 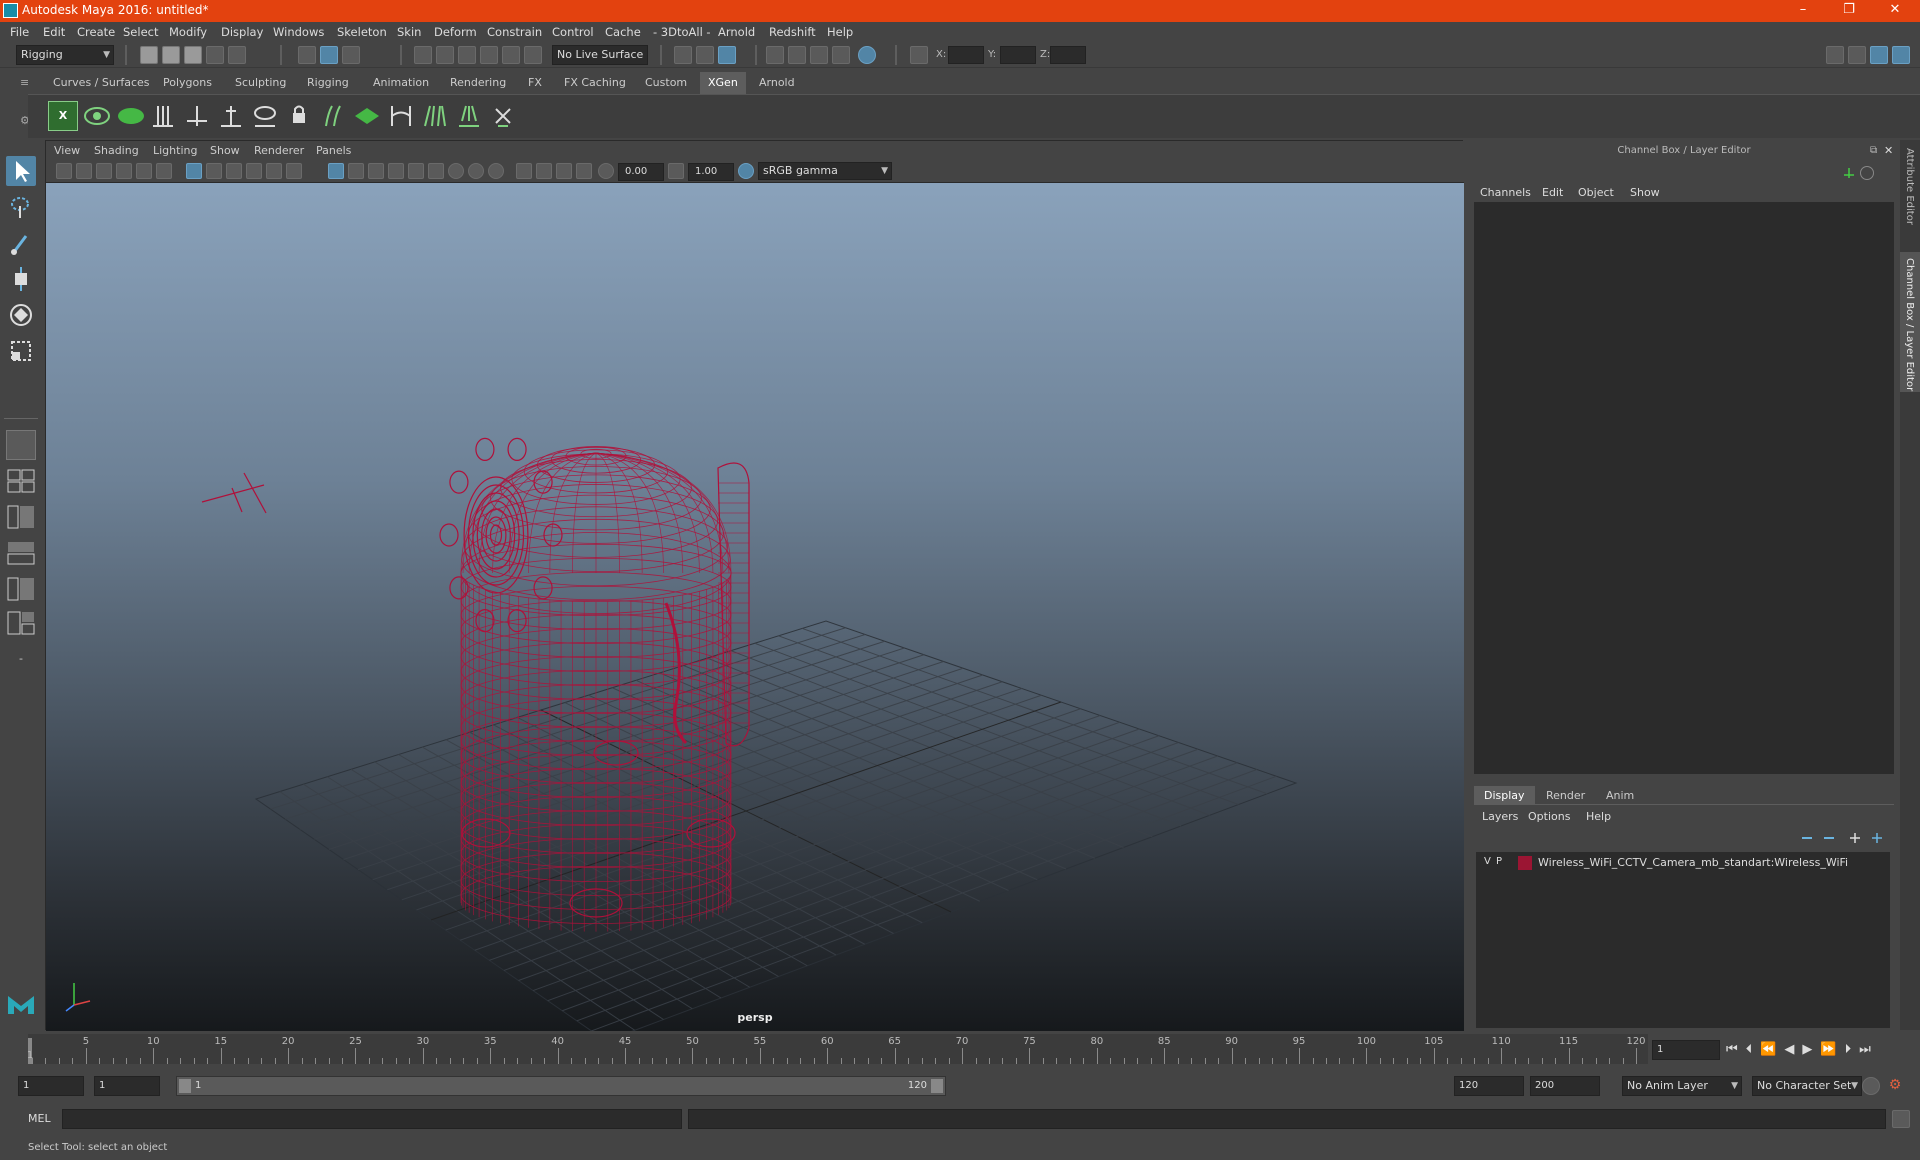 I want to click on mode-dropdown: Rigging ▼, so click(x=65, y=55).